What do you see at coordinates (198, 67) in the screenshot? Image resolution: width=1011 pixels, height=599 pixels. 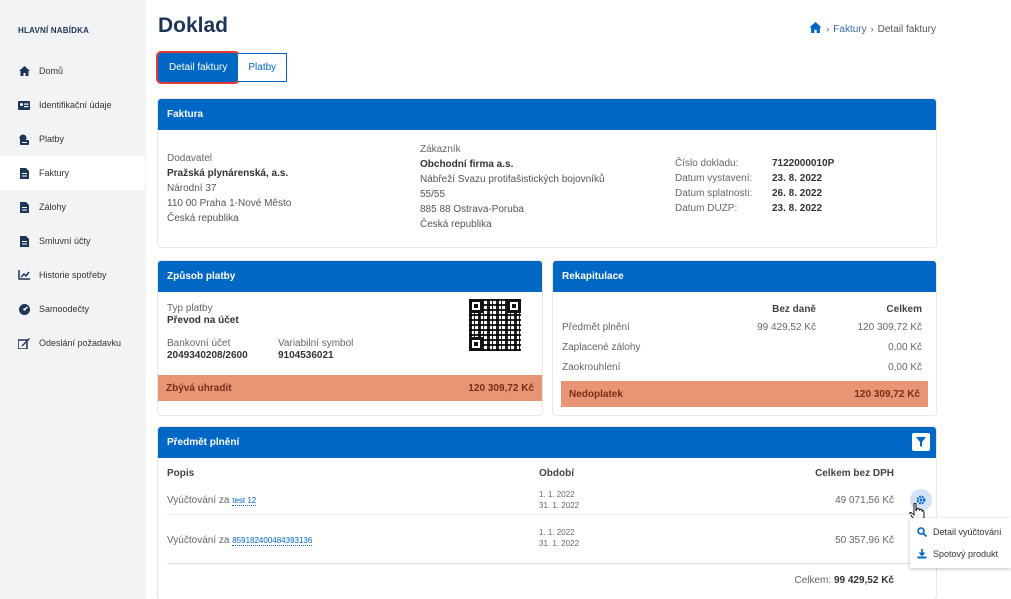 I see `tab-invoice-detail: Detail faktury` at bounding box center [198, 67].